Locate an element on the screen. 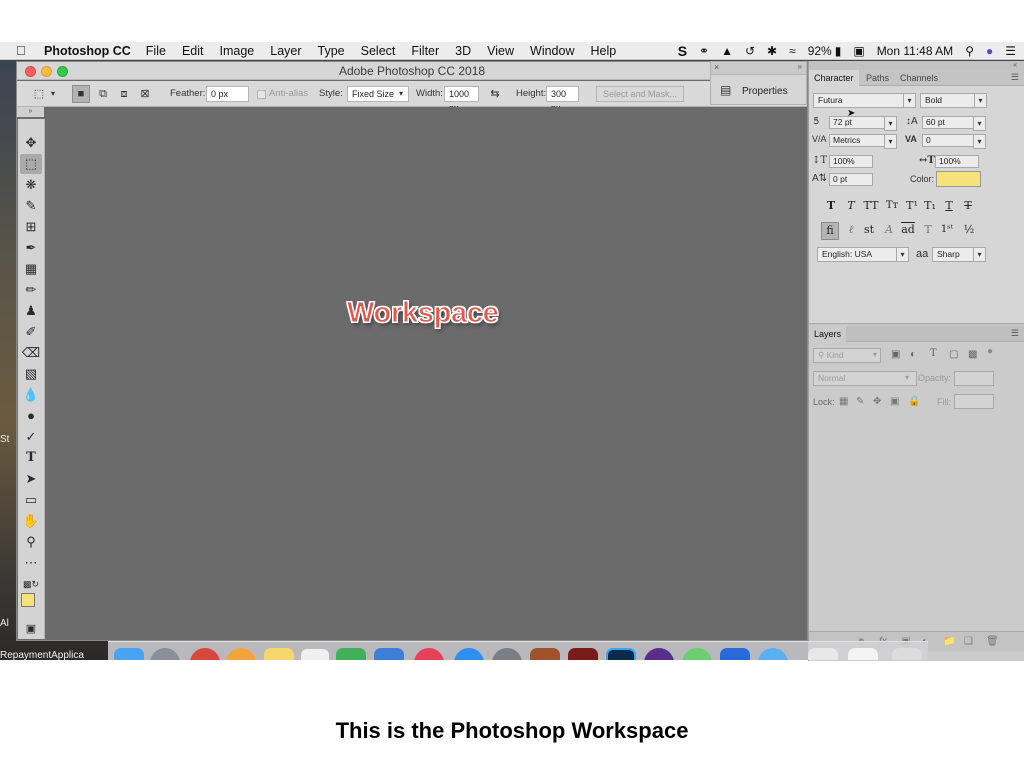 This screenshot has height=768, width=1024. menu-layer: Layer is located at coordinates (285, 51).